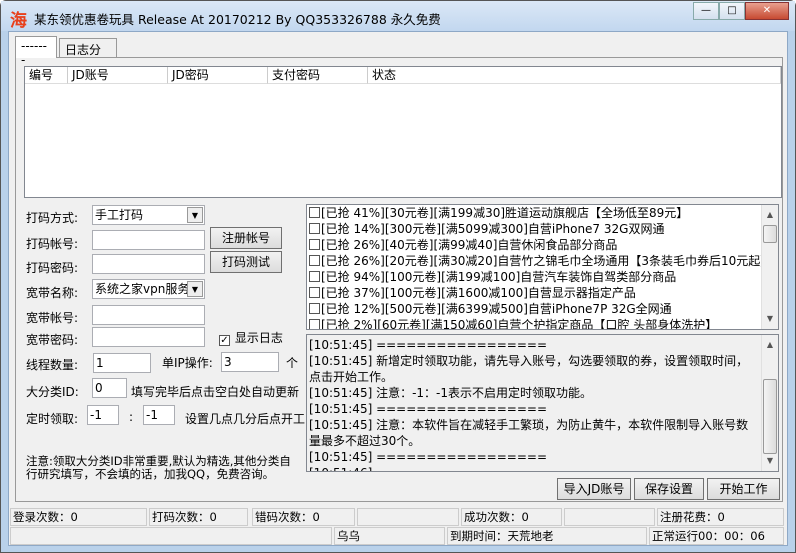  Describe the element at coordinates (769, 267) in the screenshot. I see `coupon-list-scrollbar: ▲ ▼` at that location.